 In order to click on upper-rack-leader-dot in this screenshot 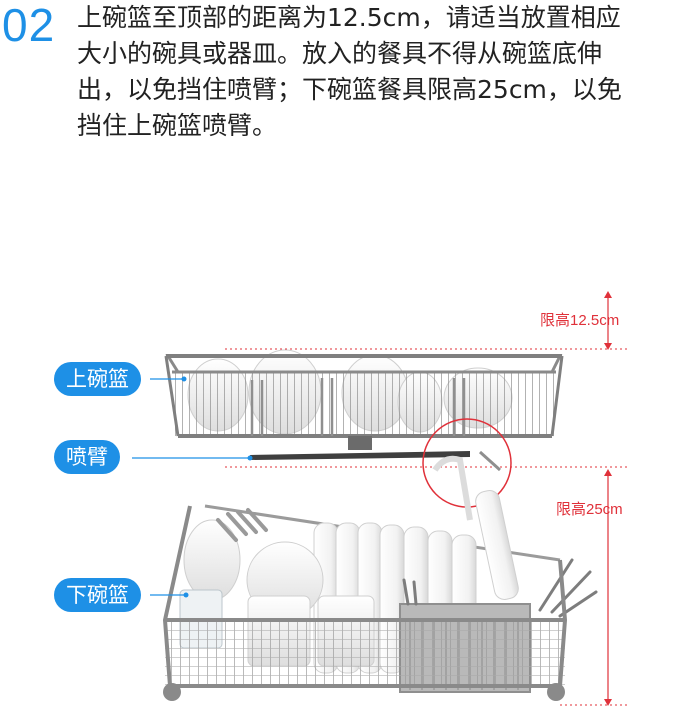, I will do `click(184, 379)`.